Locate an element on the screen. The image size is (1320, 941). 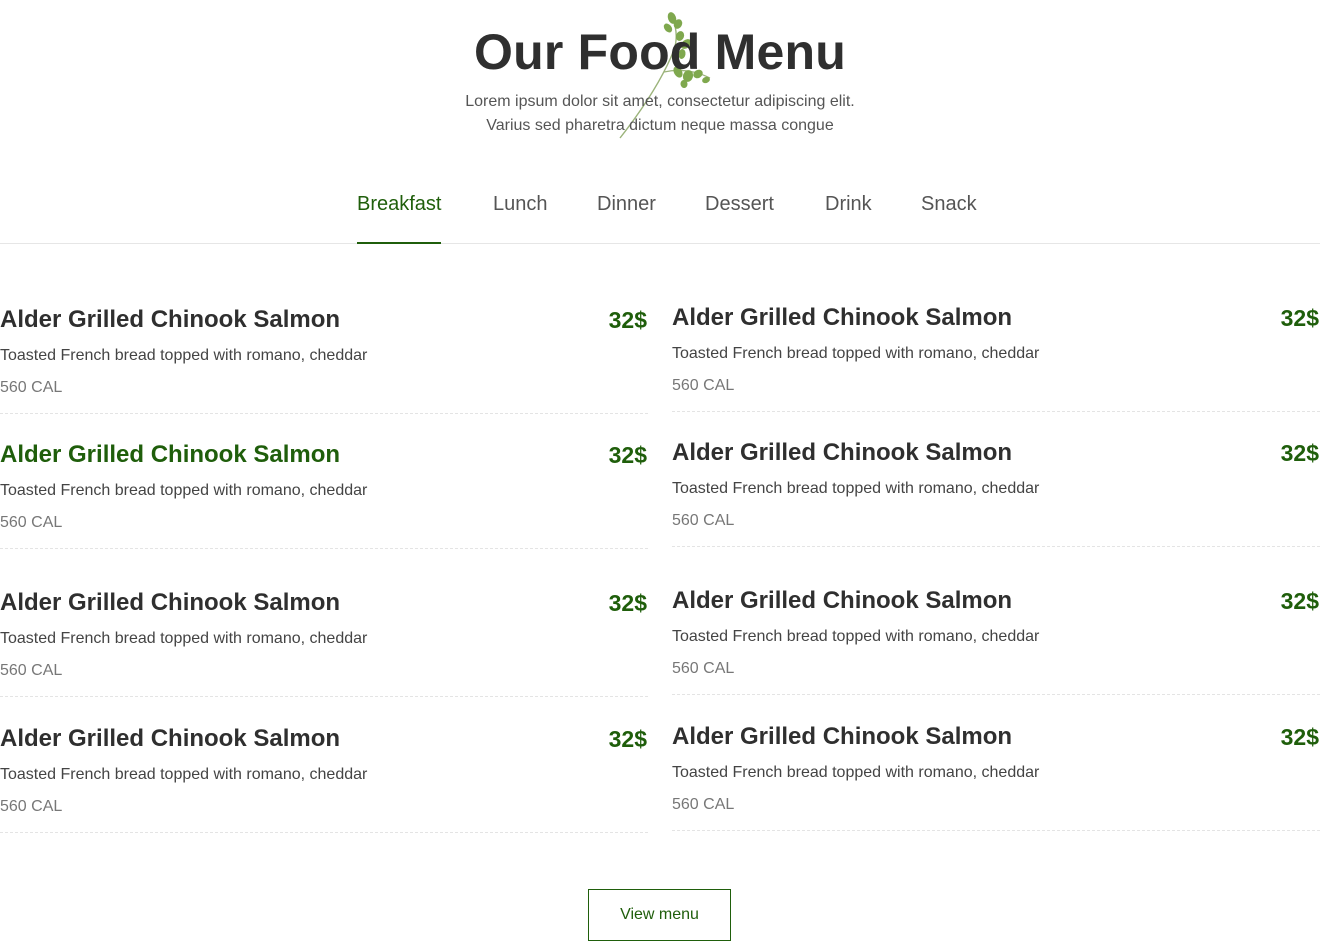
tab-breakfast: Breakfast is located at coordinates (399, 218).